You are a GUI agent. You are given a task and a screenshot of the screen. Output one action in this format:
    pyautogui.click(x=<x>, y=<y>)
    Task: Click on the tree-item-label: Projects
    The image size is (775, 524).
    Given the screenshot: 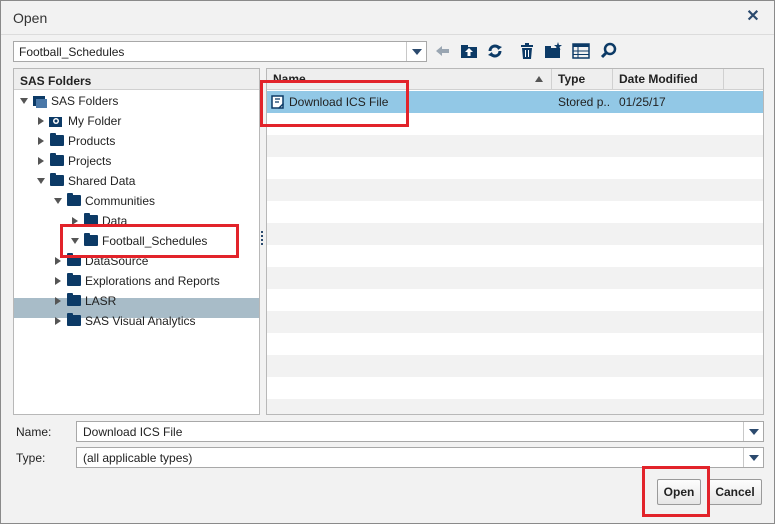 What is the action you would take?
    pyautogui.click(x=90, y=161)
    